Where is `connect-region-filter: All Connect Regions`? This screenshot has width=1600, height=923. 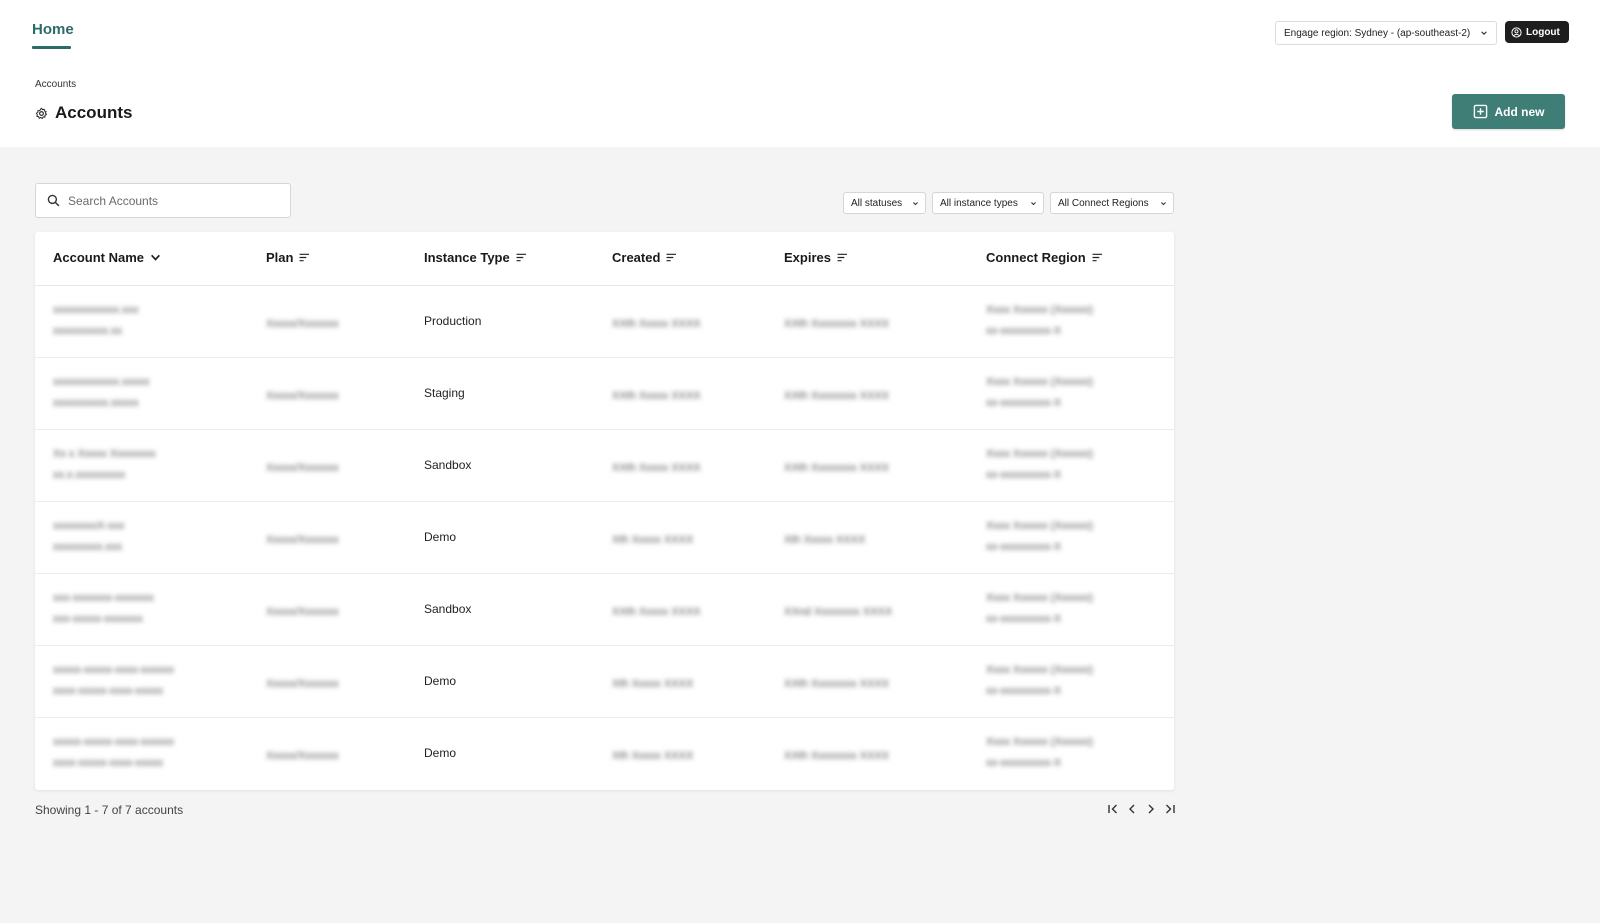 connect-region-filter: All Connect Regions is located at coordinates (1112, 203).